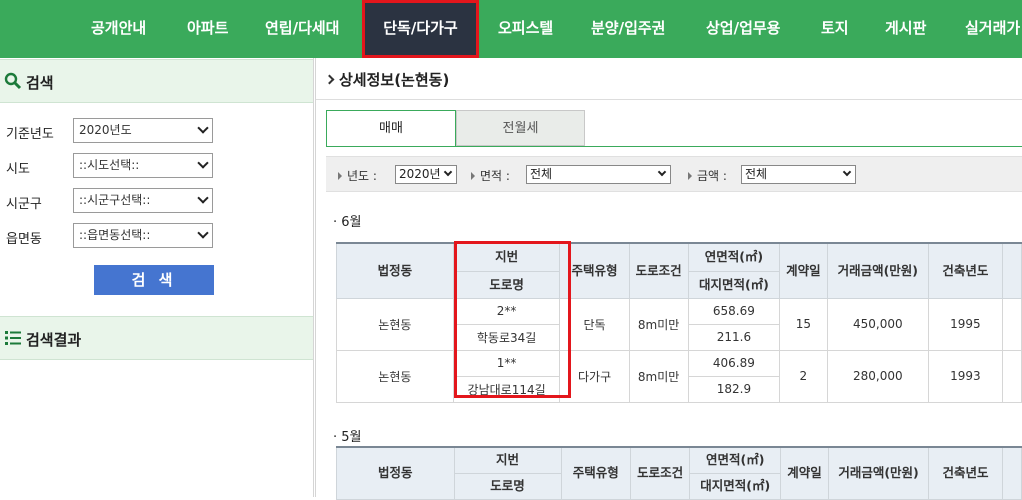 This screenshot has width=1022, height=500. I want to click on price-filter-select: 전체, so click(798, 174).